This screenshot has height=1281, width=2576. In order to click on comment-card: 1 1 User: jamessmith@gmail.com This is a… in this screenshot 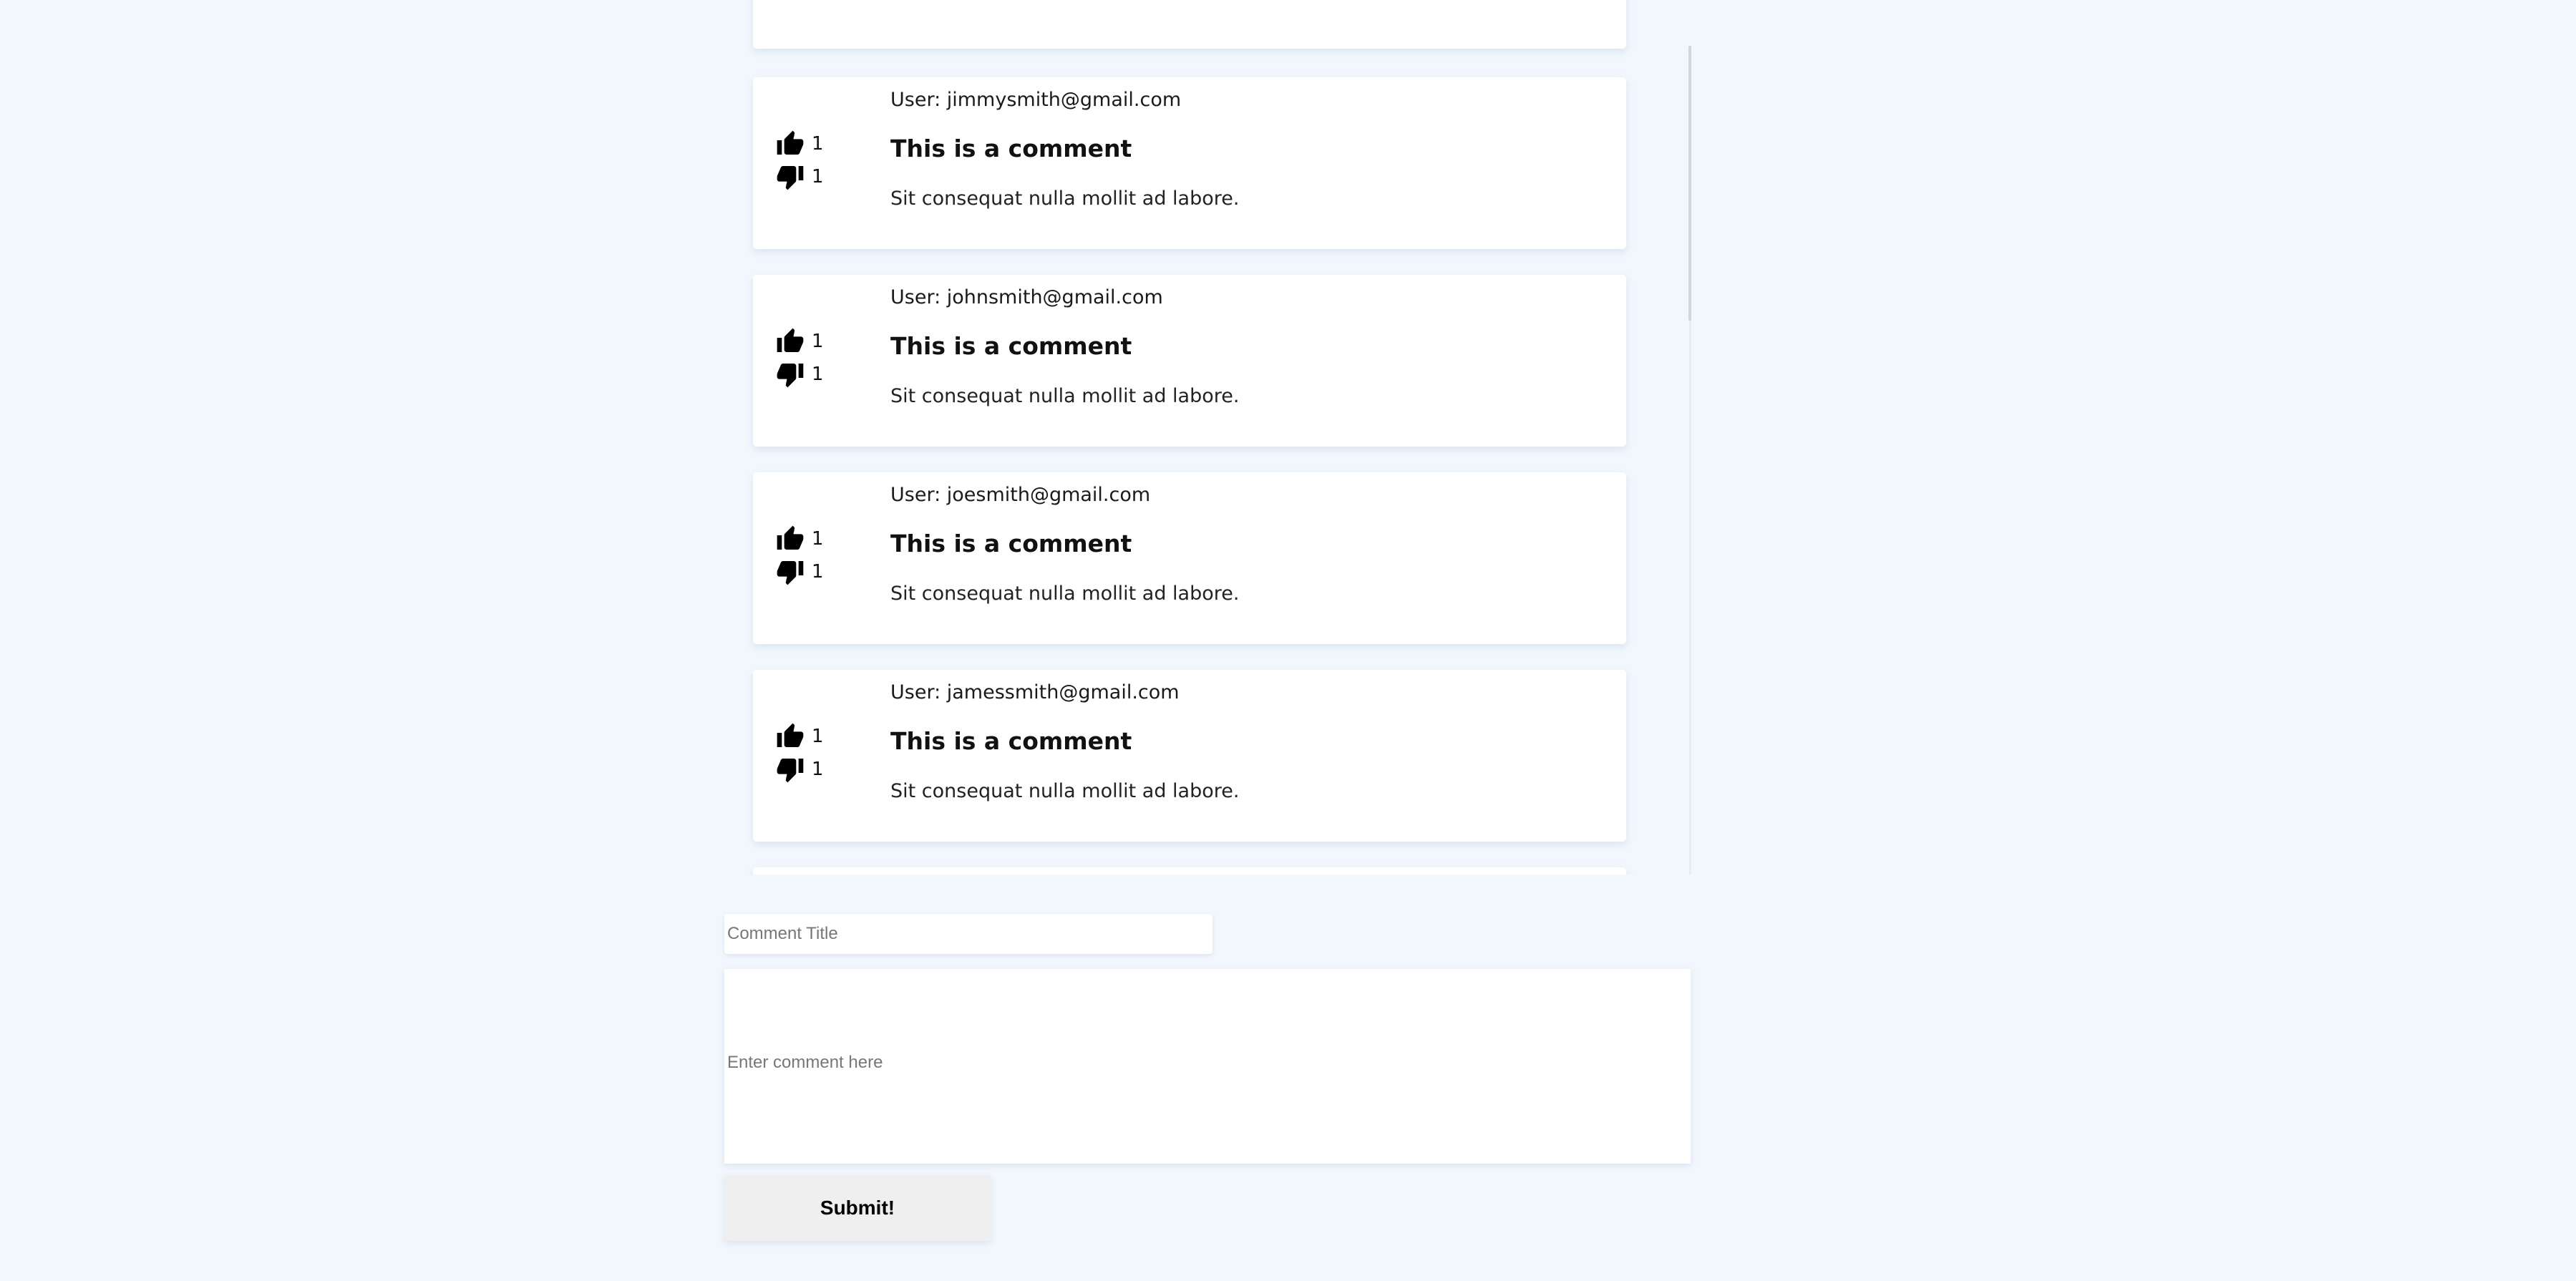, I will do `click(1189, 756)`.